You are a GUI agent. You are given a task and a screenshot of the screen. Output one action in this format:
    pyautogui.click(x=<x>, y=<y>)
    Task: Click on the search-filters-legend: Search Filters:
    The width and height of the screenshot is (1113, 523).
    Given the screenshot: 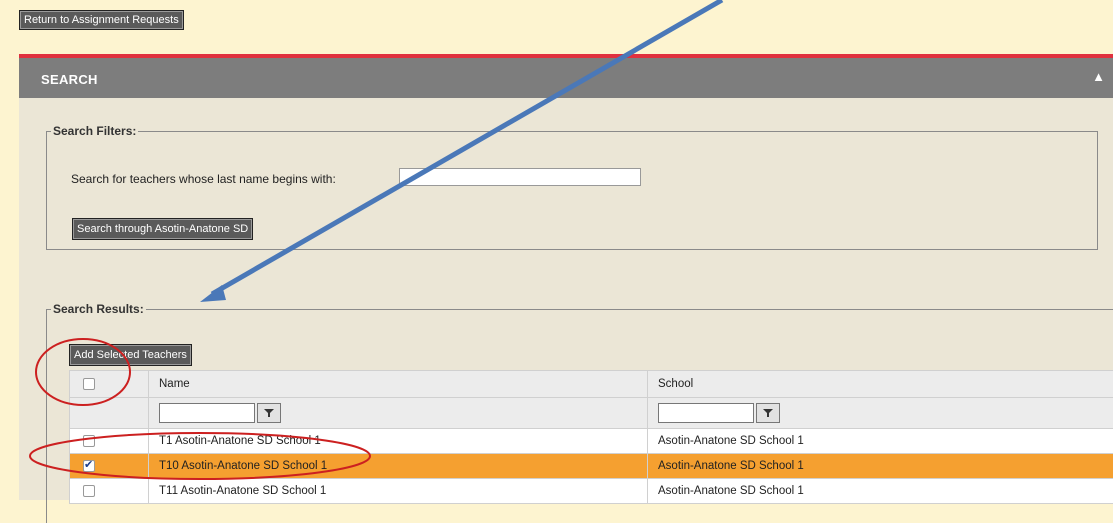 What is the action you would take?
    pyautogui.click(x=94, y=131)
    